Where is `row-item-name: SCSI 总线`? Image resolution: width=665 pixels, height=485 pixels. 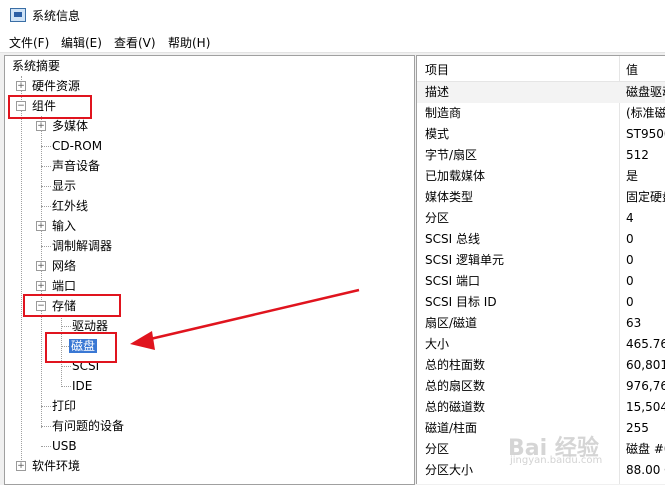 row-item-name: SCSI 总线 is located at coordinates (452, 239).